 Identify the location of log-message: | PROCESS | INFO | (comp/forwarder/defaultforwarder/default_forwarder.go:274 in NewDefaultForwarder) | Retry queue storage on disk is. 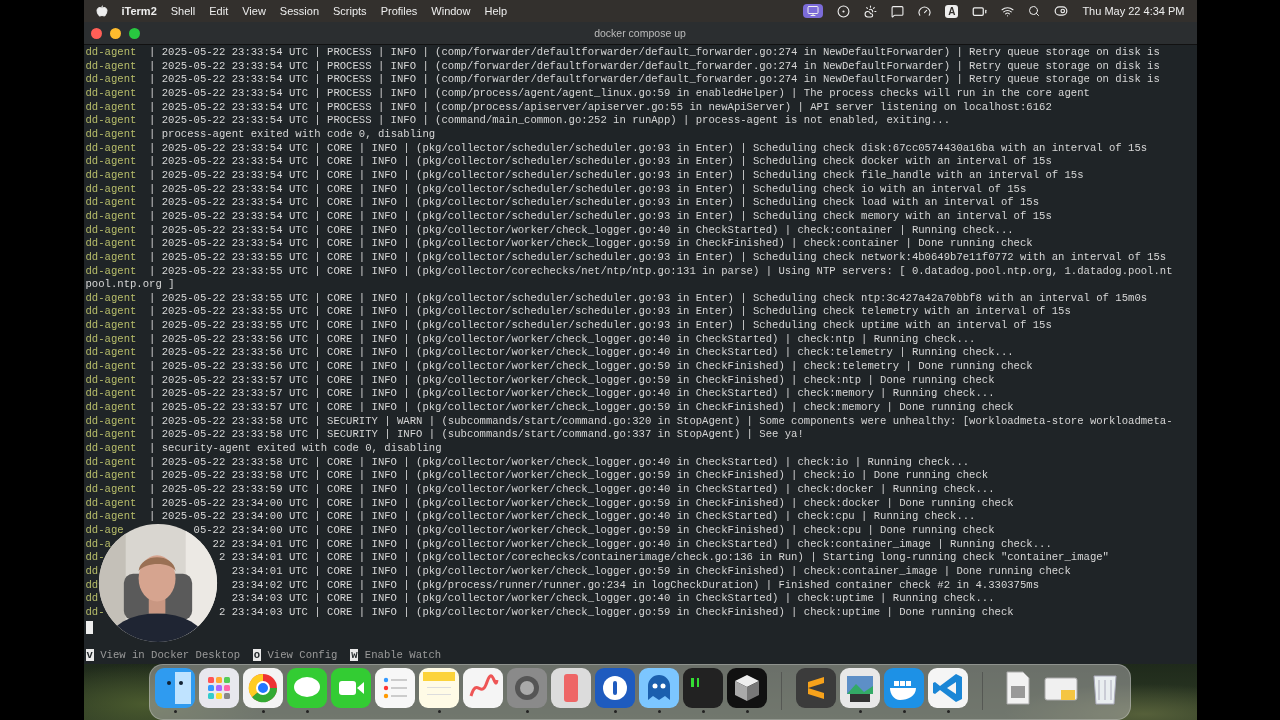
(737, 66).